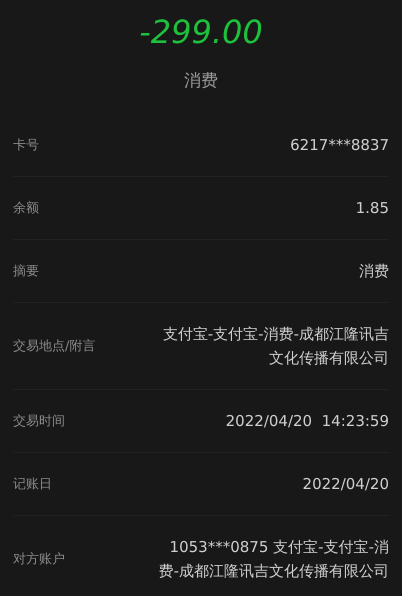  What do you see at coordinates (372, 208) in the screenshot?
I see `field-value: 1.85` at bounding box center [372, 208].